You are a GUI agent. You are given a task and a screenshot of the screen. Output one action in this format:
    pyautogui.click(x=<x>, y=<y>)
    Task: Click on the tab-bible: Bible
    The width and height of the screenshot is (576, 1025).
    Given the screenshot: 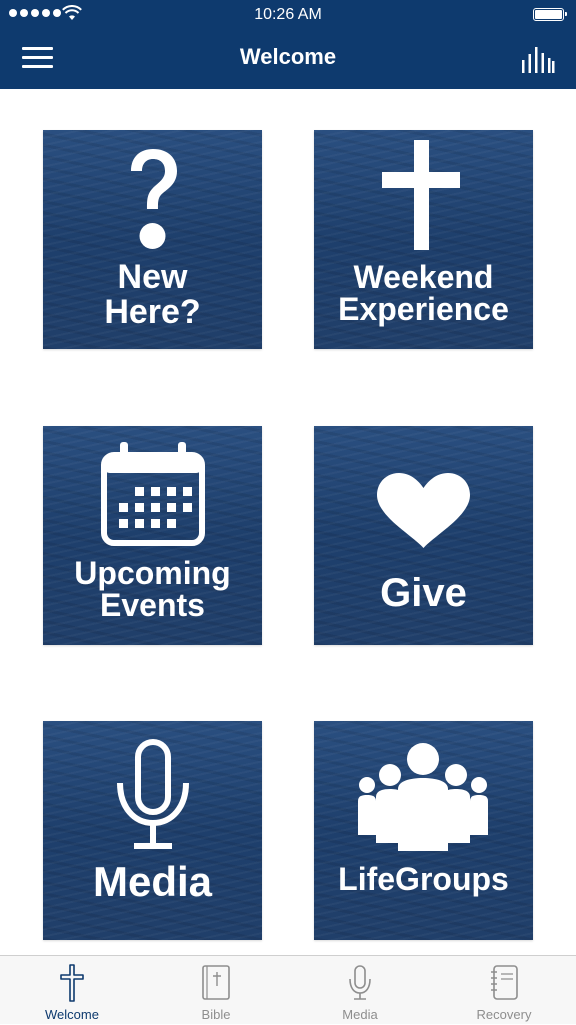 What is the action you would take?
    pyautogui.click(x=216, y=990)
    